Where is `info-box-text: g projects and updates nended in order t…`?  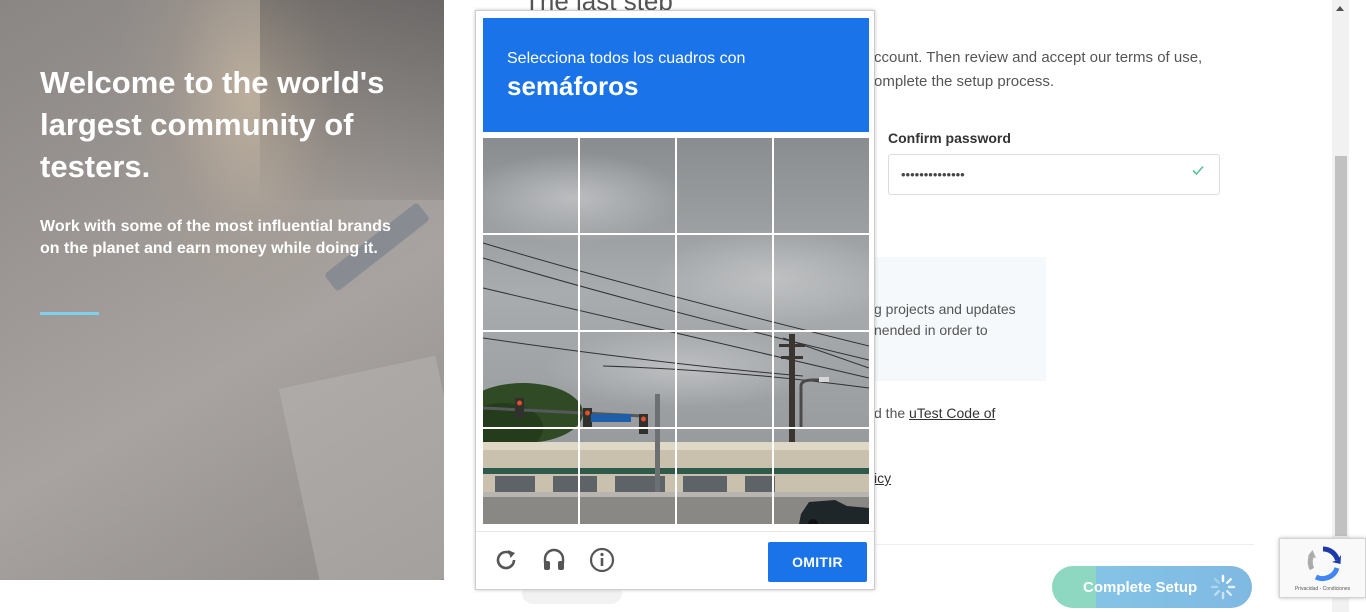
info-box-text: g projects and updates nended in order t… is located at coordinates (945, 319).